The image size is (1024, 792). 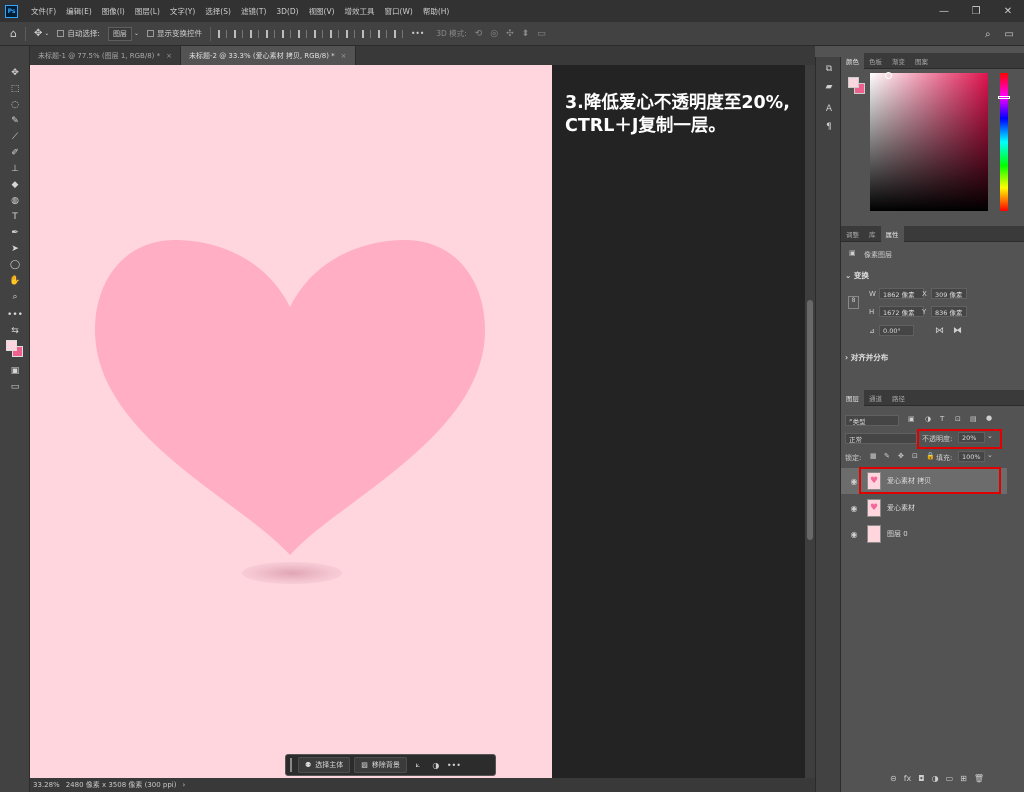 What do you see at coordinates (15, 201) in the screenshot?
I see `smudge-tool-icon: ◍` at bounding box center [15, 201].